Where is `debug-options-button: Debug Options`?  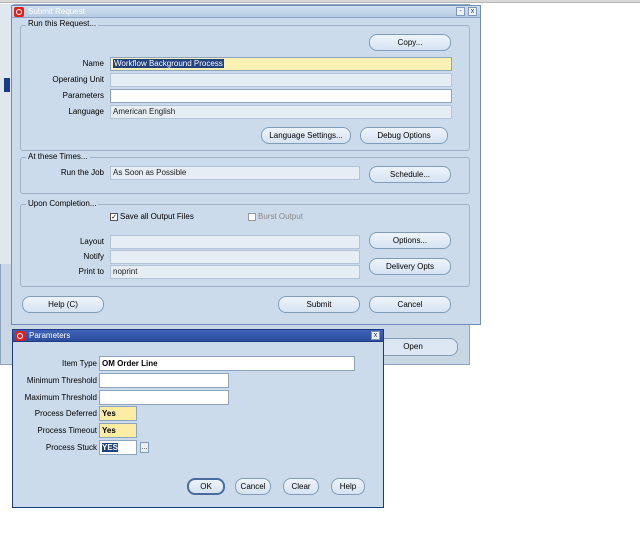 debug-options-button: Debug Options is located at coordinates (404, 135).